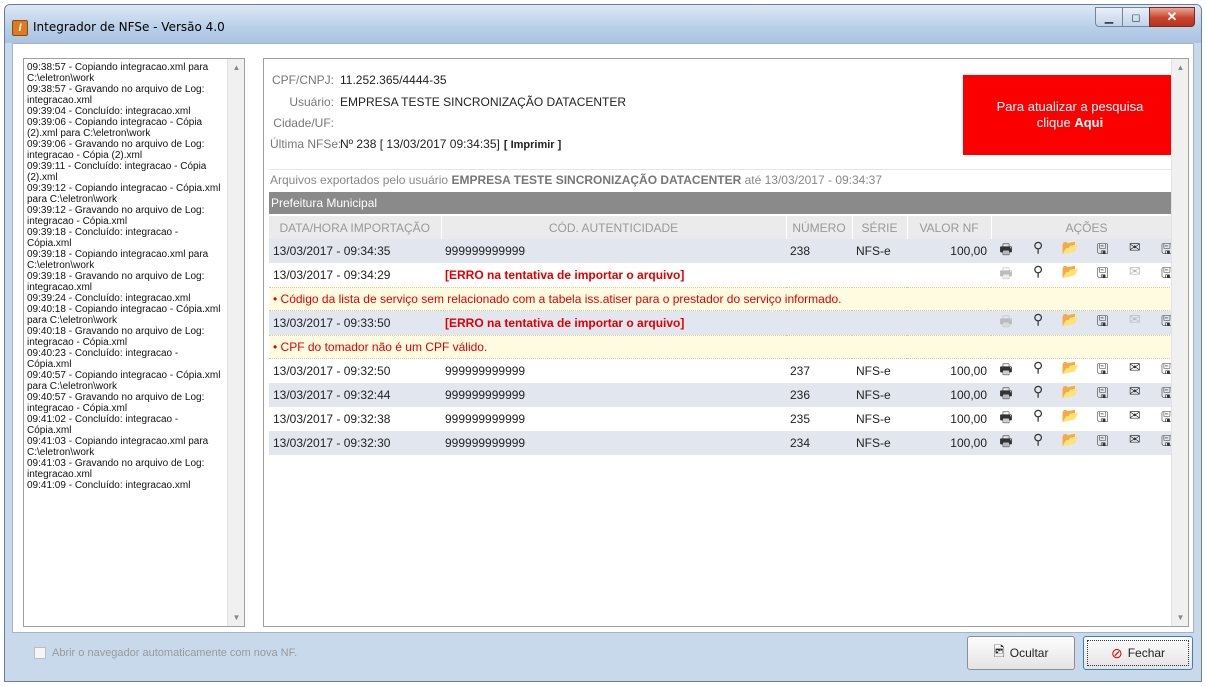  Describe the element at coordinates (819, 419) in the screenshot. I see `number-cell: 235` at that location.